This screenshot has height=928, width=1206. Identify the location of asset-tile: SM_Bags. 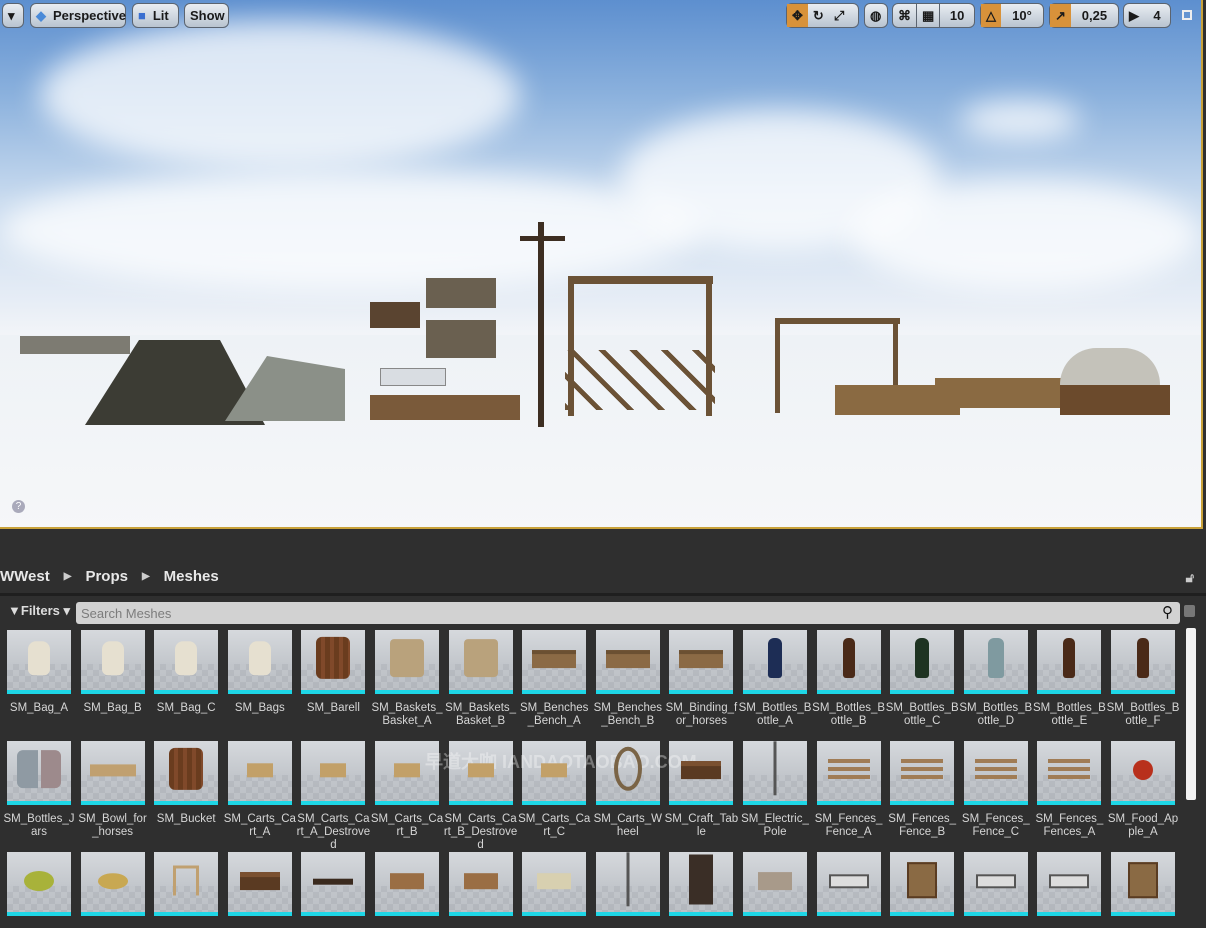
(259, 672).